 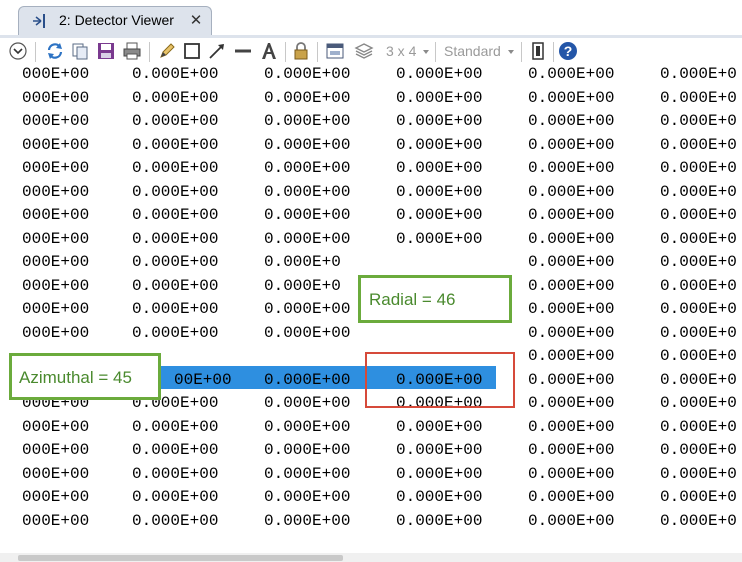 What do you see at coordinates (426, 52) in the screenshot?
I see `layout-dropdown-caret-icon` at bounding box center [426, 52].